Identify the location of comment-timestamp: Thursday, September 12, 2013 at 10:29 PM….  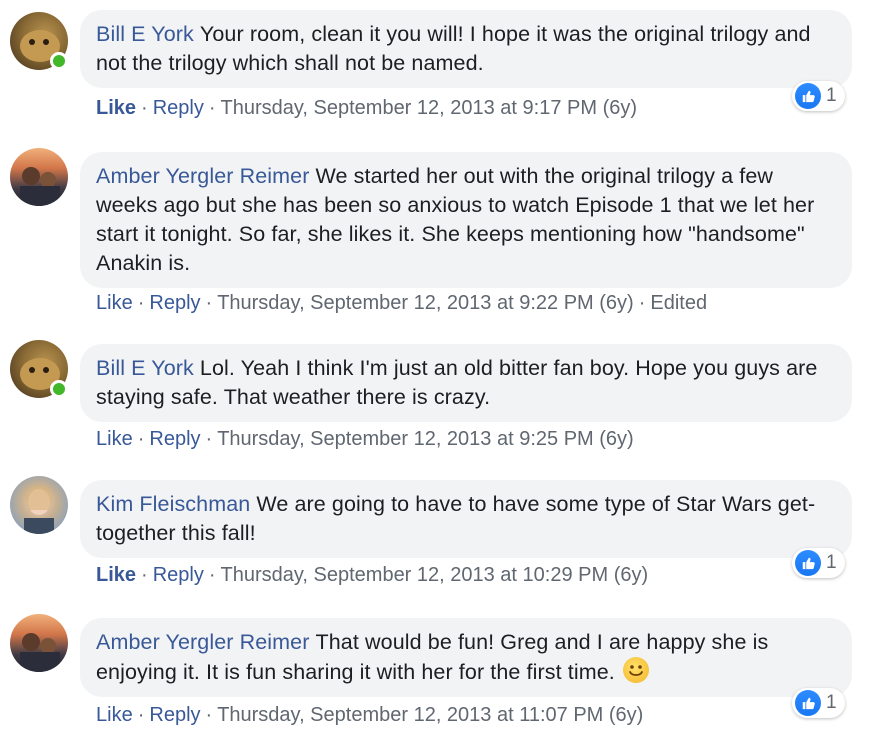
(435, 575).